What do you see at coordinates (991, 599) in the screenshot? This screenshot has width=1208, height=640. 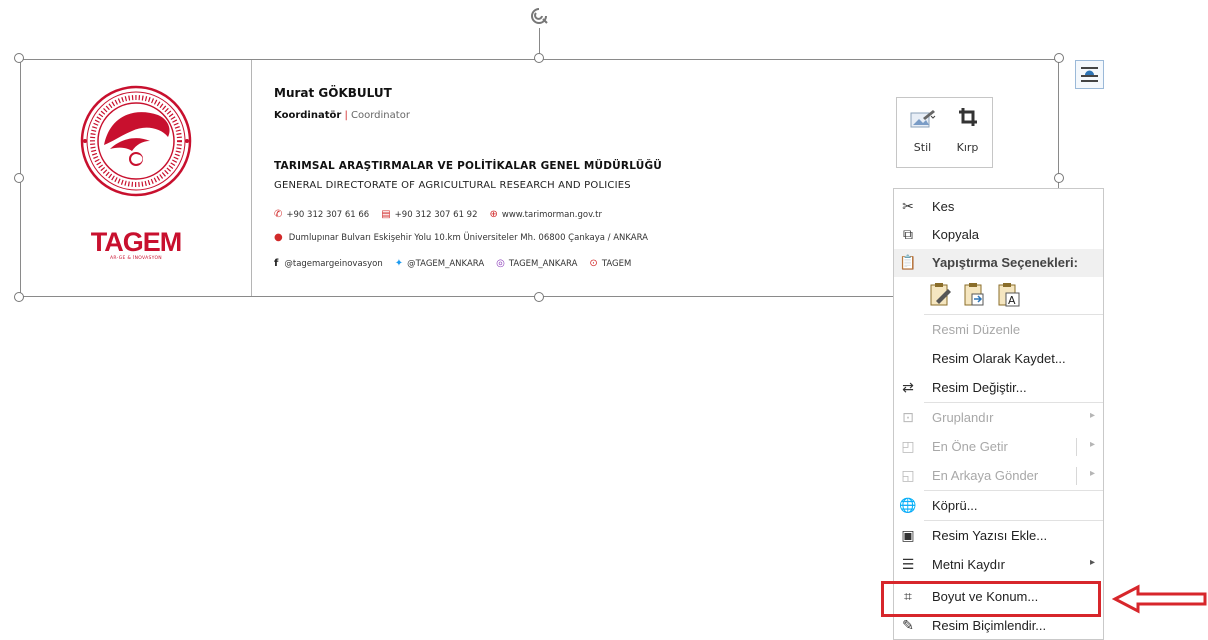 I see `highlight-box` at bounding box center [991, 599].